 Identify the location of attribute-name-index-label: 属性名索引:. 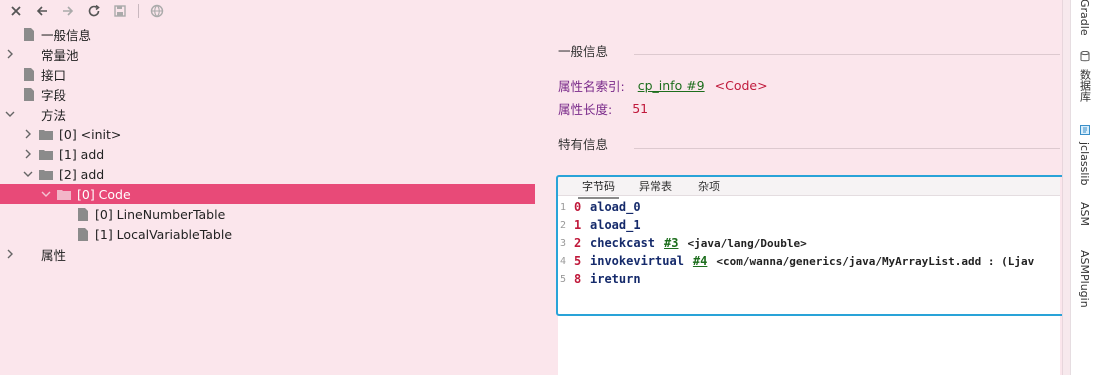
(591, 86).